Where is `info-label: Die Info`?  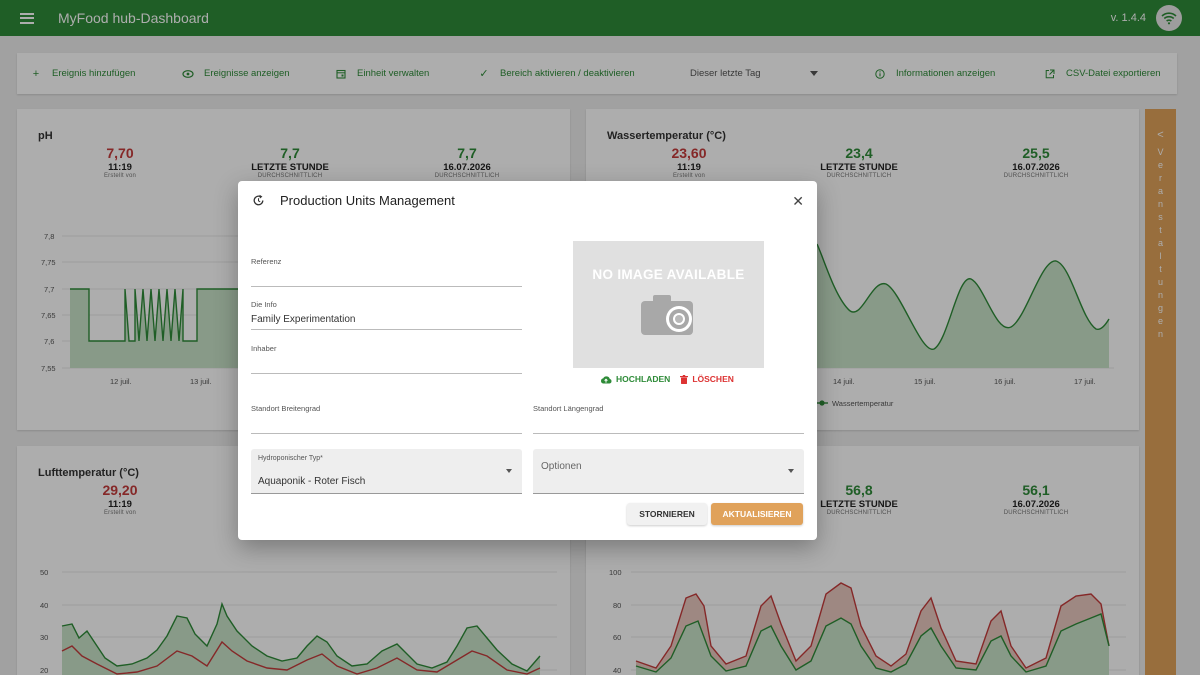 info-label: Die Info is located at coordinates (264, 304).